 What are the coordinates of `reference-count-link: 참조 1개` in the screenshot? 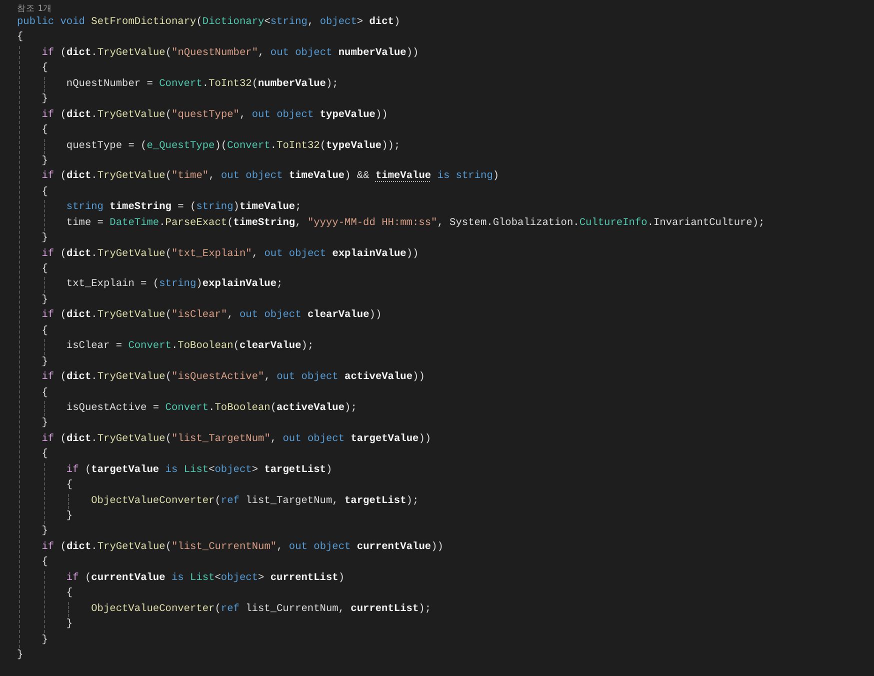 It's located at (34, 9).